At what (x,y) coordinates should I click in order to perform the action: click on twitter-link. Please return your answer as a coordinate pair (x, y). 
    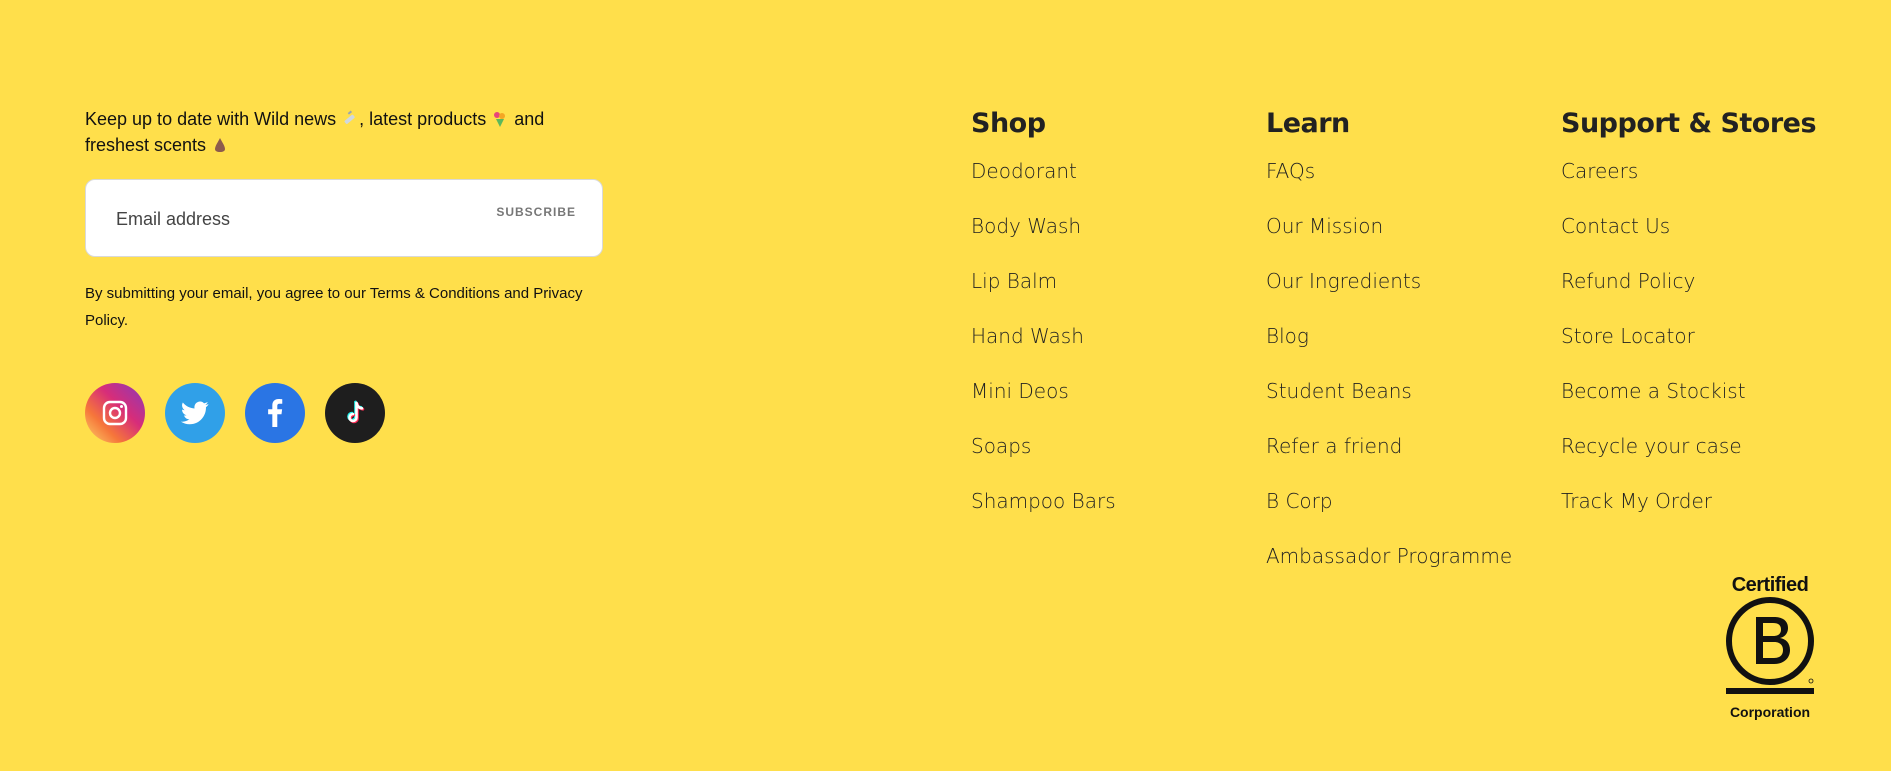
    Looking at the image, I should click on (195, 413).